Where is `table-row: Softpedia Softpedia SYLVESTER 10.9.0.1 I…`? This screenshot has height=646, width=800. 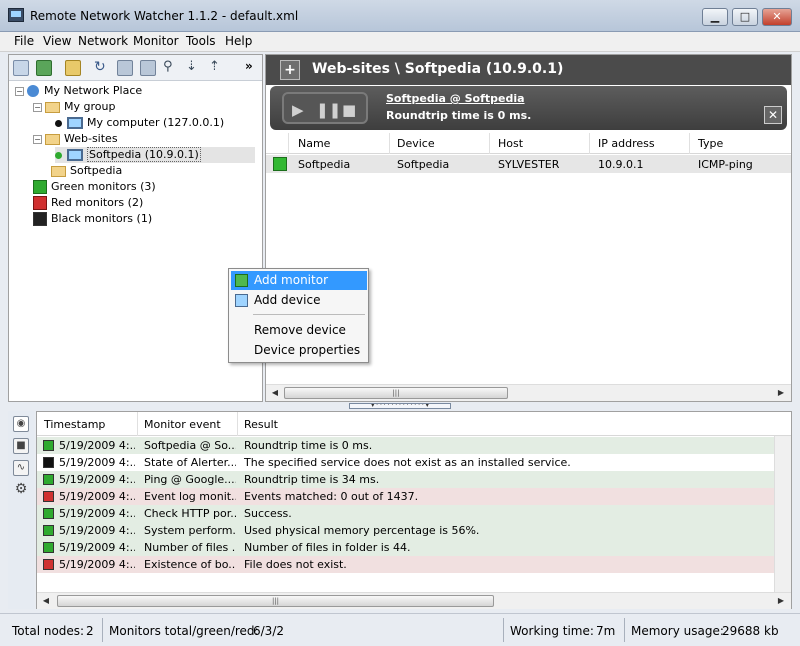
table-row: Softpedia Softpedia SYLVESTER 10.9.0.1 I… is located at coordinates (528, 164).